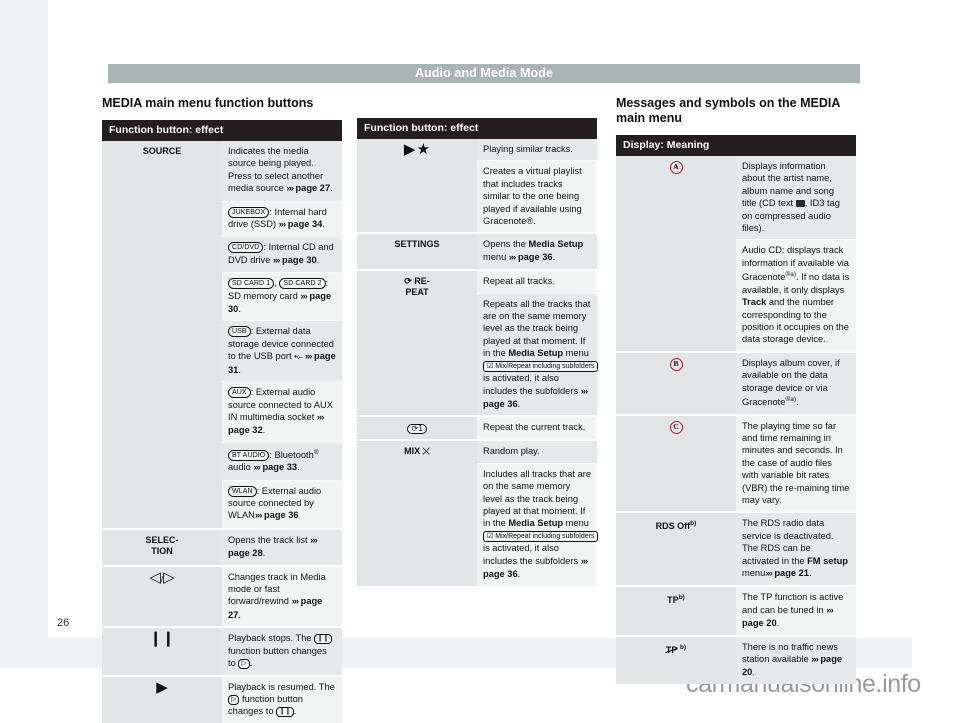 This screenshot has width=960, height=723. What do you see at coordinates (676, 167) in the screenshot?
I see `callout-a-icon: A` at bounding box center [676, 167].